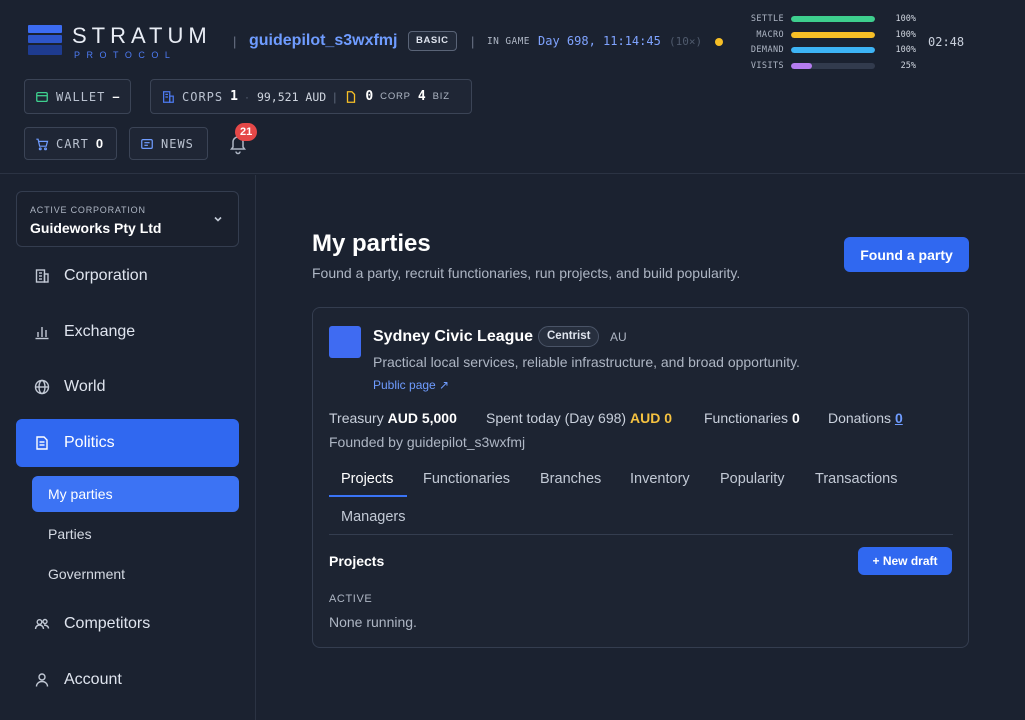 The height and width of the screenshot is (720, 1025). I want to click on meter-row: MACRO 100%, so click(830, 36).